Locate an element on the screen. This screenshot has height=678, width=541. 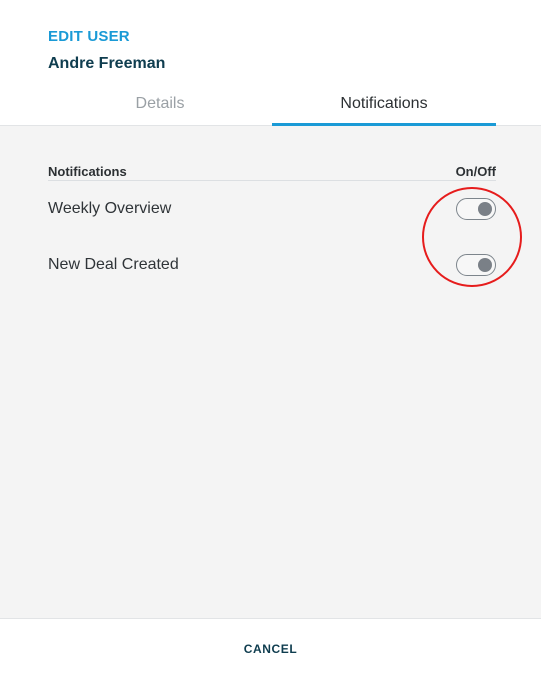
notifications-column-label: Notifications is located at coordinates (87, 171).